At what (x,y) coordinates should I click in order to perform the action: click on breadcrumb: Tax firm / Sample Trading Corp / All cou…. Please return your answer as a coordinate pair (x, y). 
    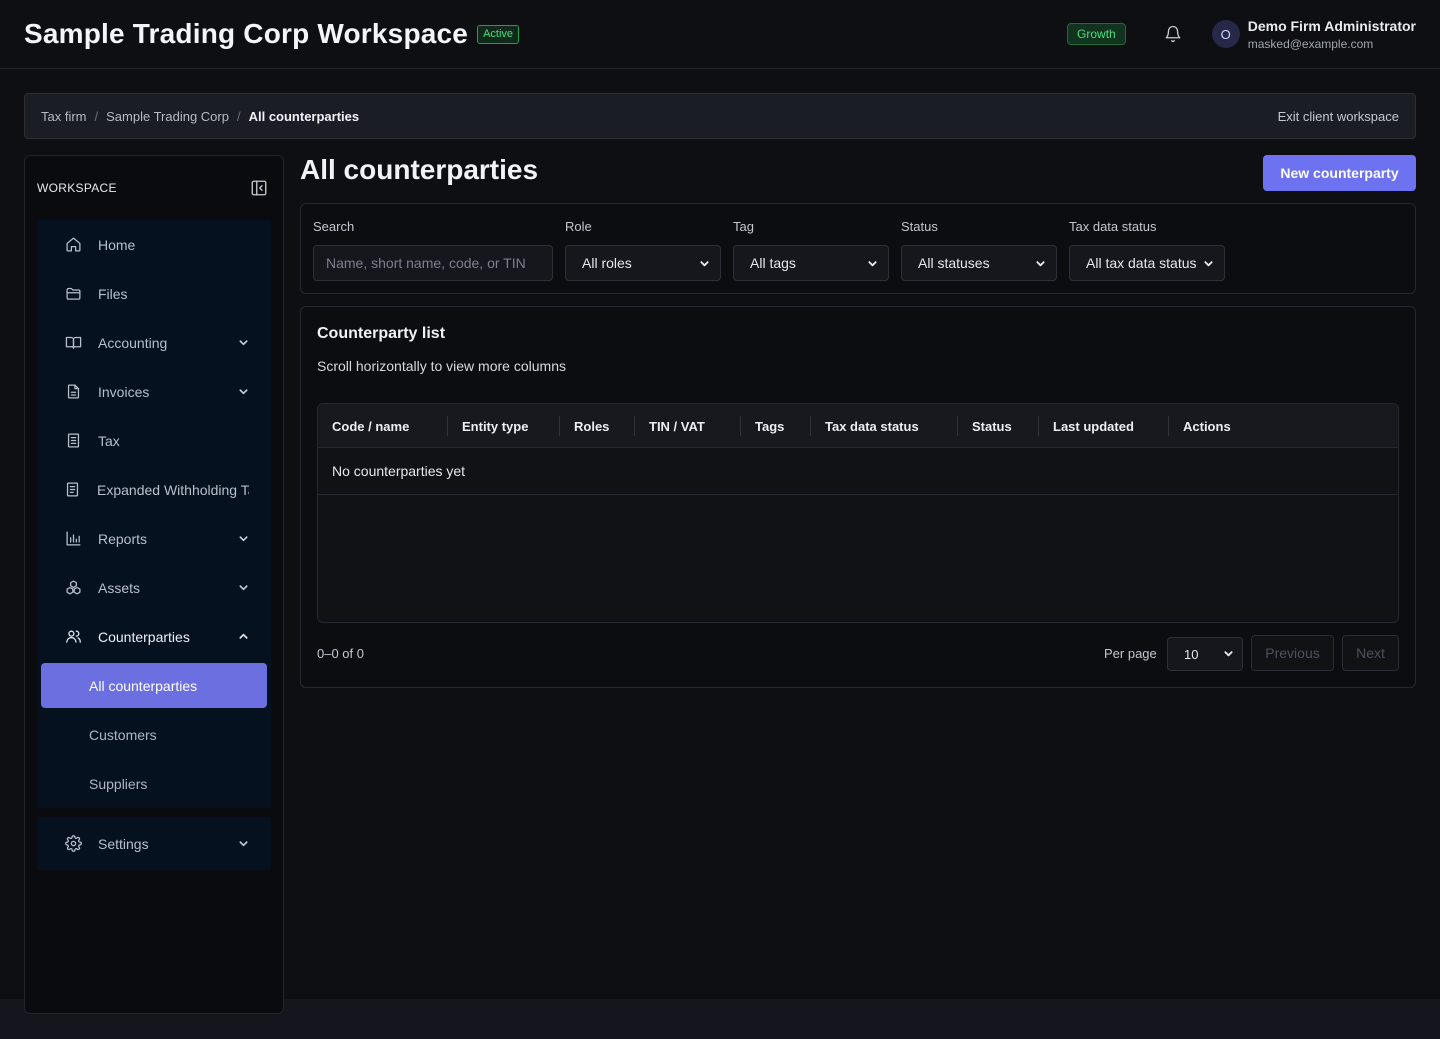
    Looking at the image, I should click on (720, 116).